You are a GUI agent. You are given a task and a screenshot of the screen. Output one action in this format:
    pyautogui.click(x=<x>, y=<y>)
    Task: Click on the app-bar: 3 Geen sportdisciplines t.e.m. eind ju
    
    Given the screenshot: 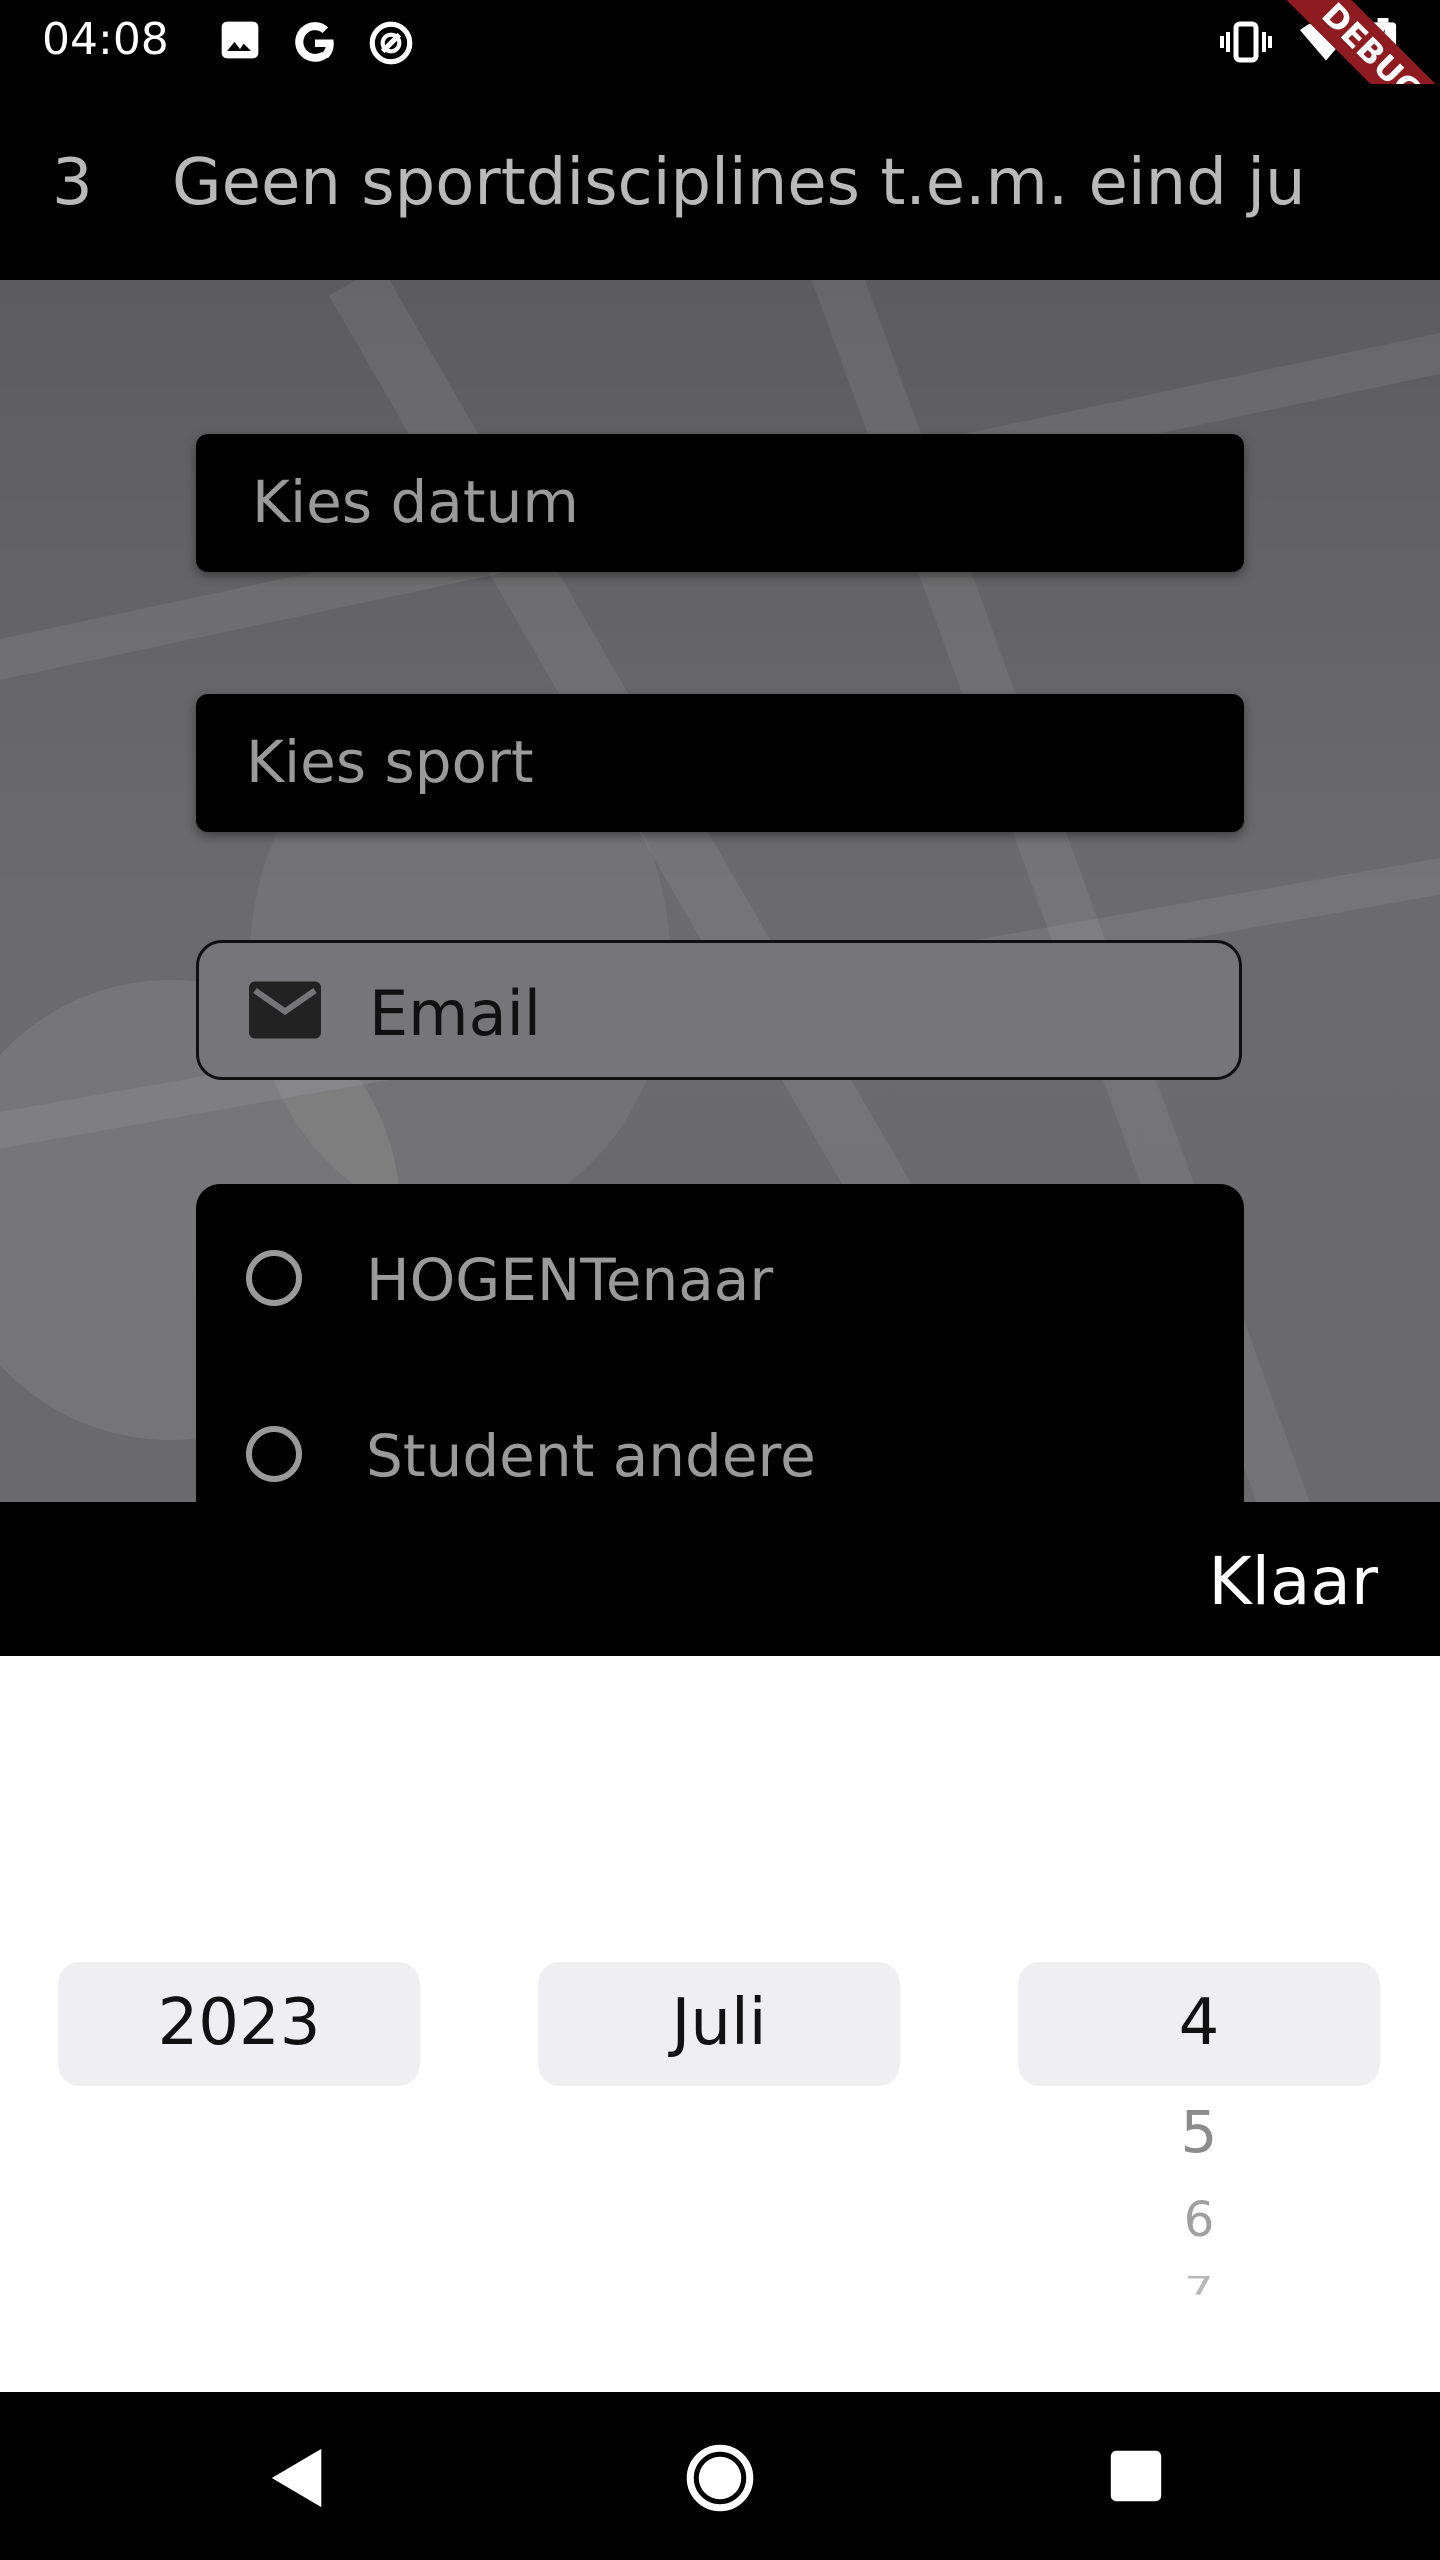 What is the action you would take?
    pyautogui.click(x=720, y=182)
    